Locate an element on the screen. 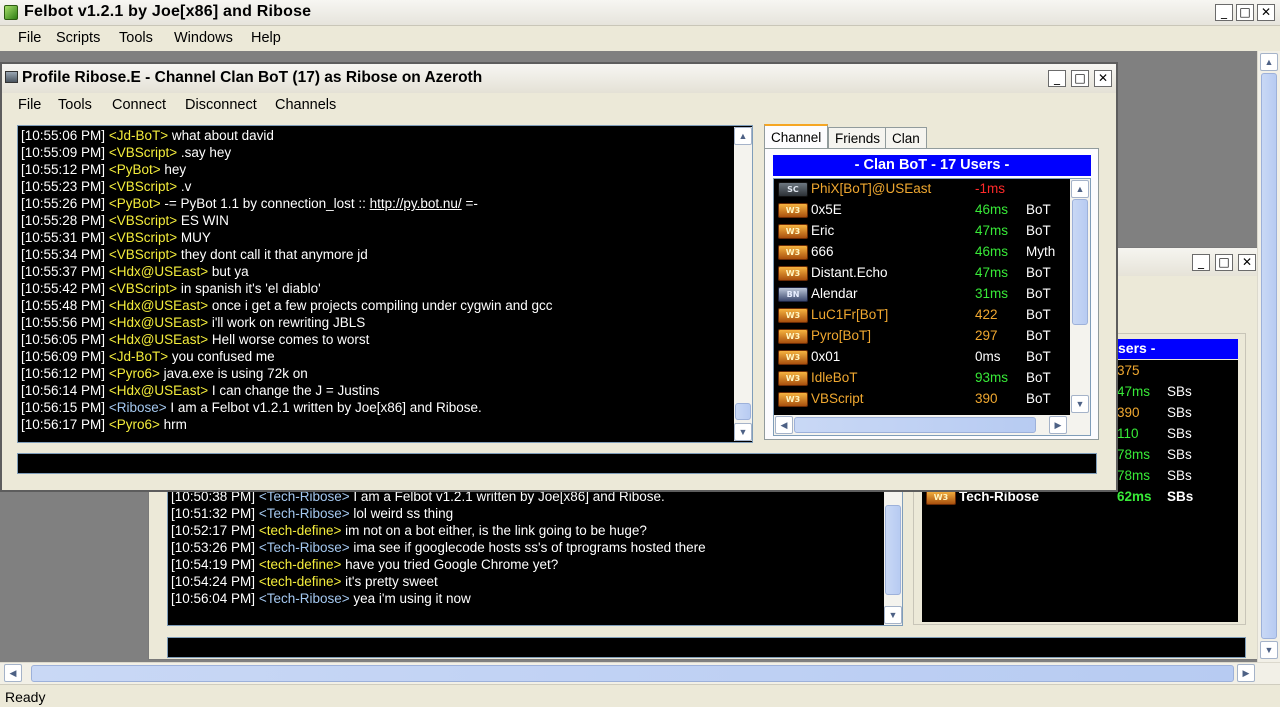  chat-line: [10:56:17 PM] <Pyro6> hrm is located at coordinates (104, 424).